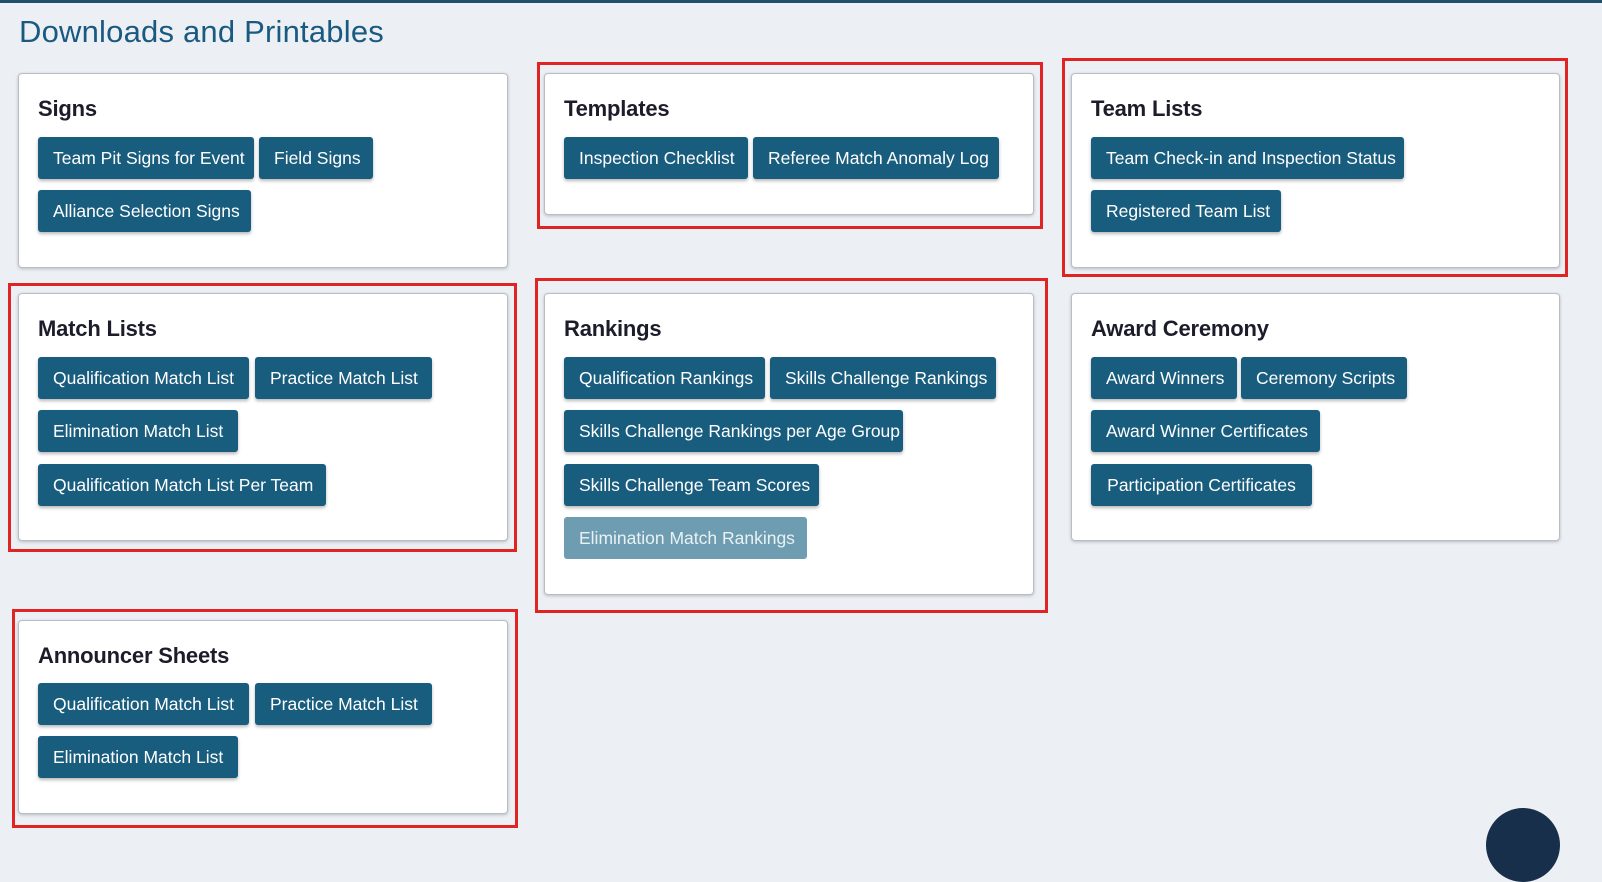  Describe the element at coordinates (1186, 211) in the screenshot. I see `registered-team-list-button: Registered Team List` at that location.